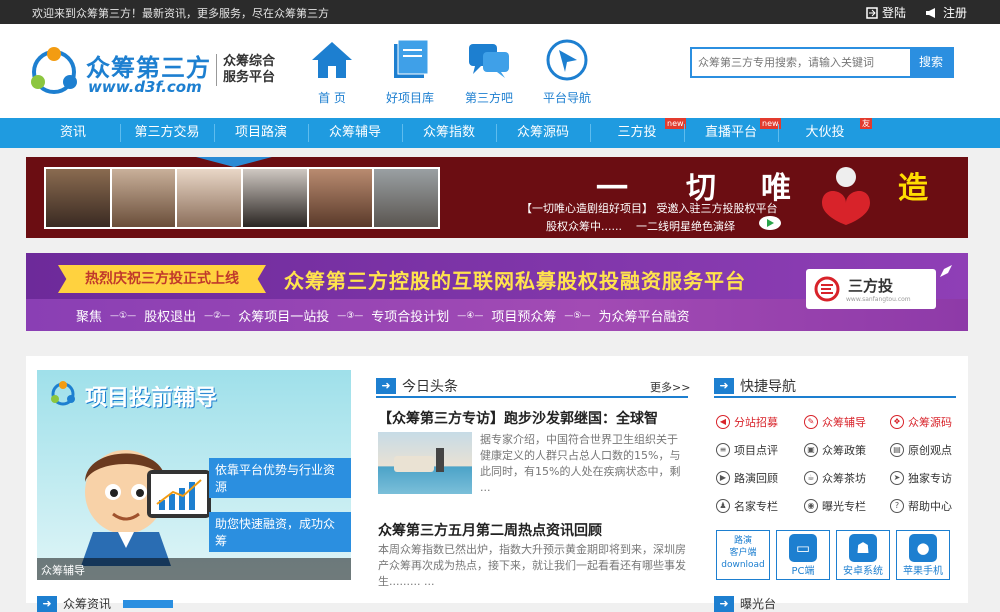  I want to click on app-label: 路演 客户端 download, so click(743, 553).